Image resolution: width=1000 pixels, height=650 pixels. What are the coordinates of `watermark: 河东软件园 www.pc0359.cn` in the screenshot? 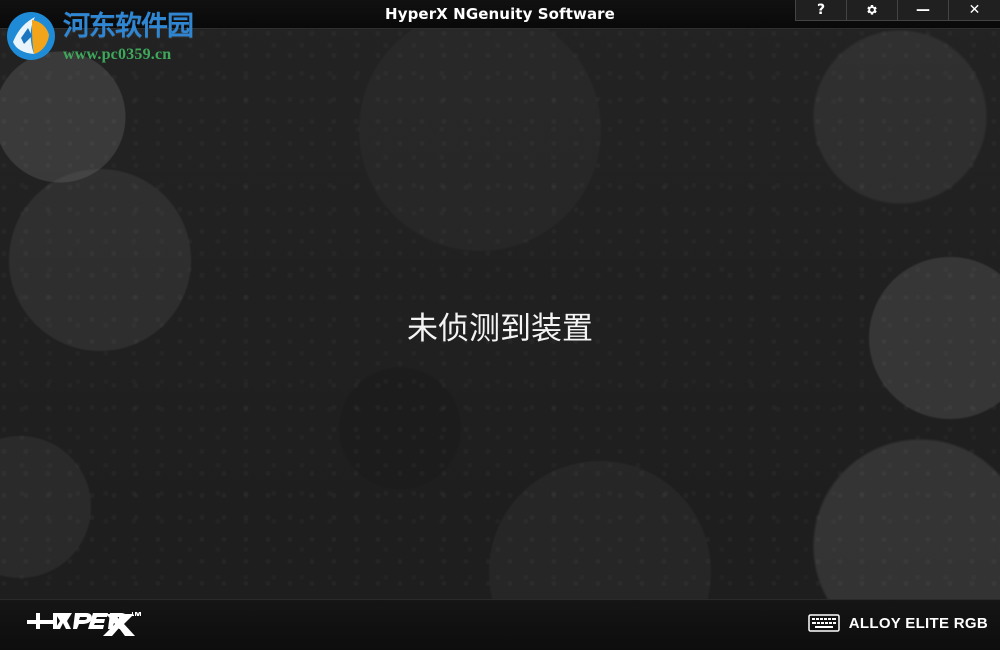 It's located at (99, 36).